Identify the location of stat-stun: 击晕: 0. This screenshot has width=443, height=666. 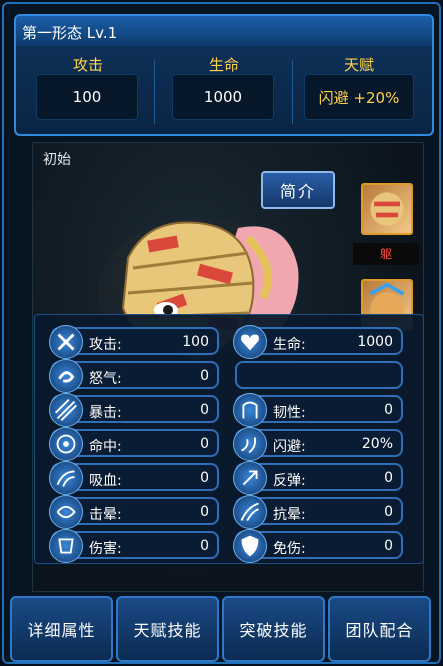
(134, 512).